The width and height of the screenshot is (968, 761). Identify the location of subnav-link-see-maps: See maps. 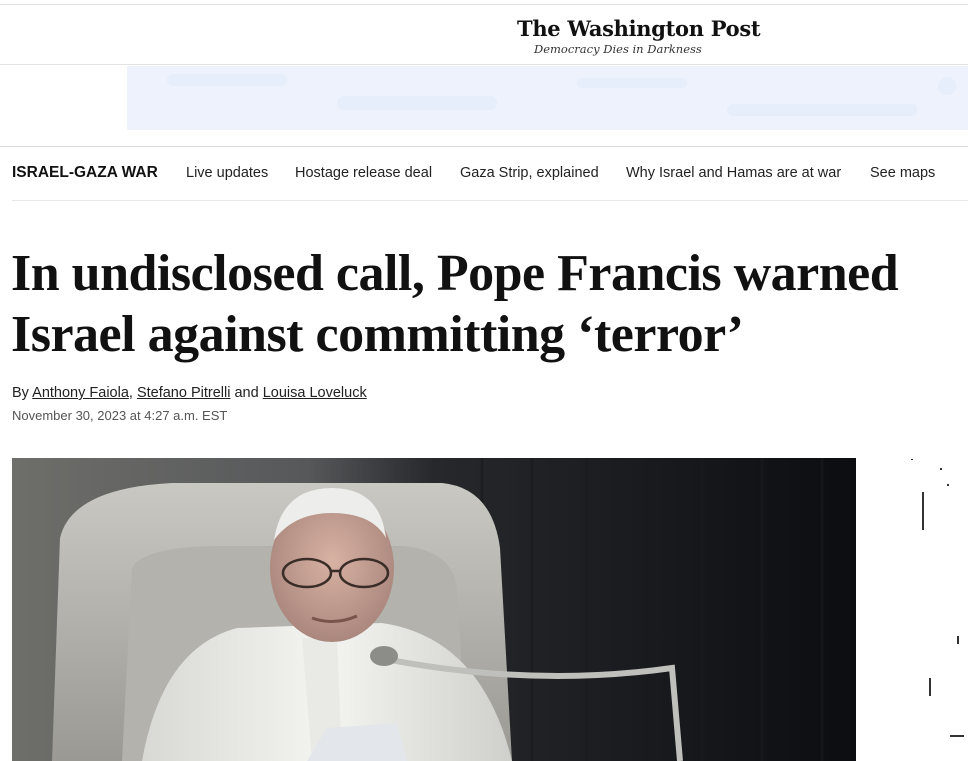
(902, 173).